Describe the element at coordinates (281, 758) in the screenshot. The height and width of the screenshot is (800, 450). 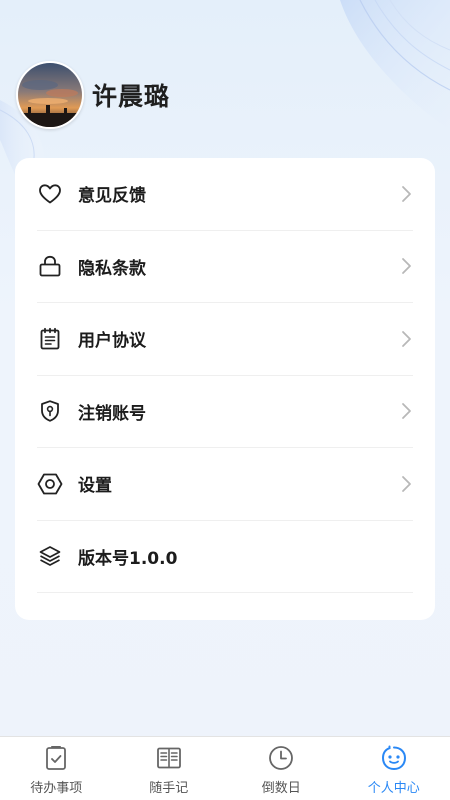
I see `clock-icon` at that location.